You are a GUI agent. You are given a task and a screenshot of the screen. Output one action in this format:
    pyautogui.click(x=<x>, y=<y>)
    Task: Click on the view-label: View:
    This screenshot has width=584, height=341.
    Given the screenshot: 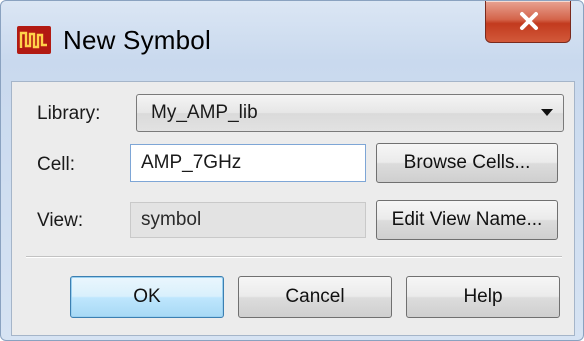 What is the action you would take?
    pyautogui.click(x=60, y=220)
    